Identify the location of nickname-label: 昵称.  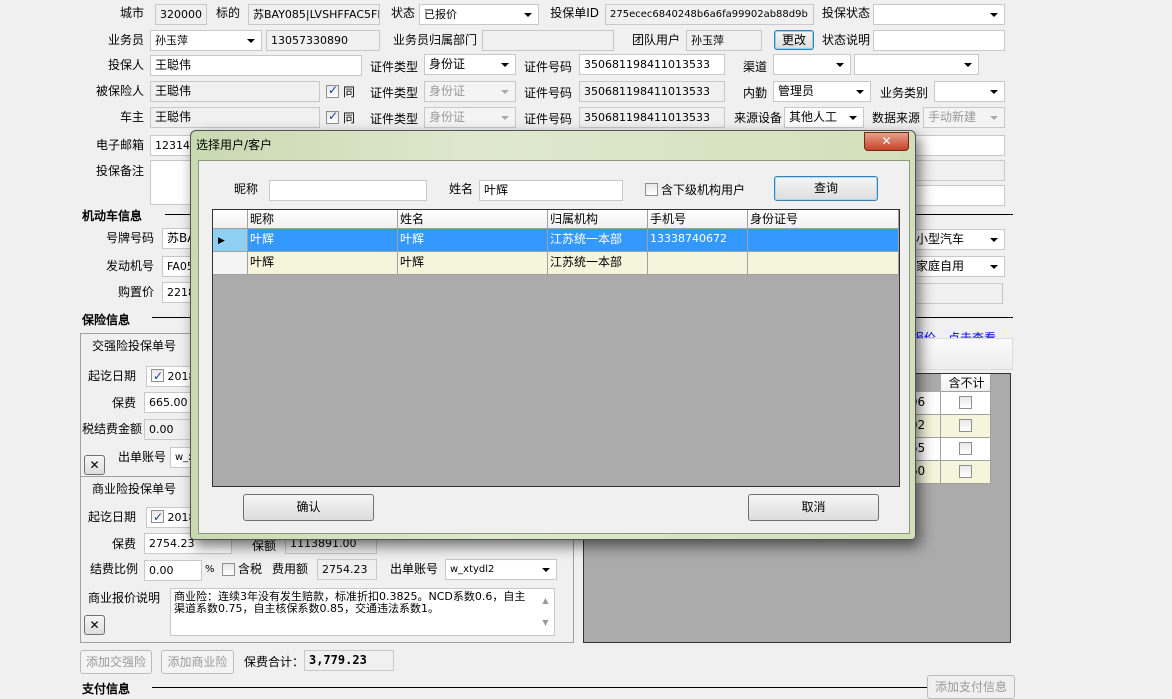
(246, 189).